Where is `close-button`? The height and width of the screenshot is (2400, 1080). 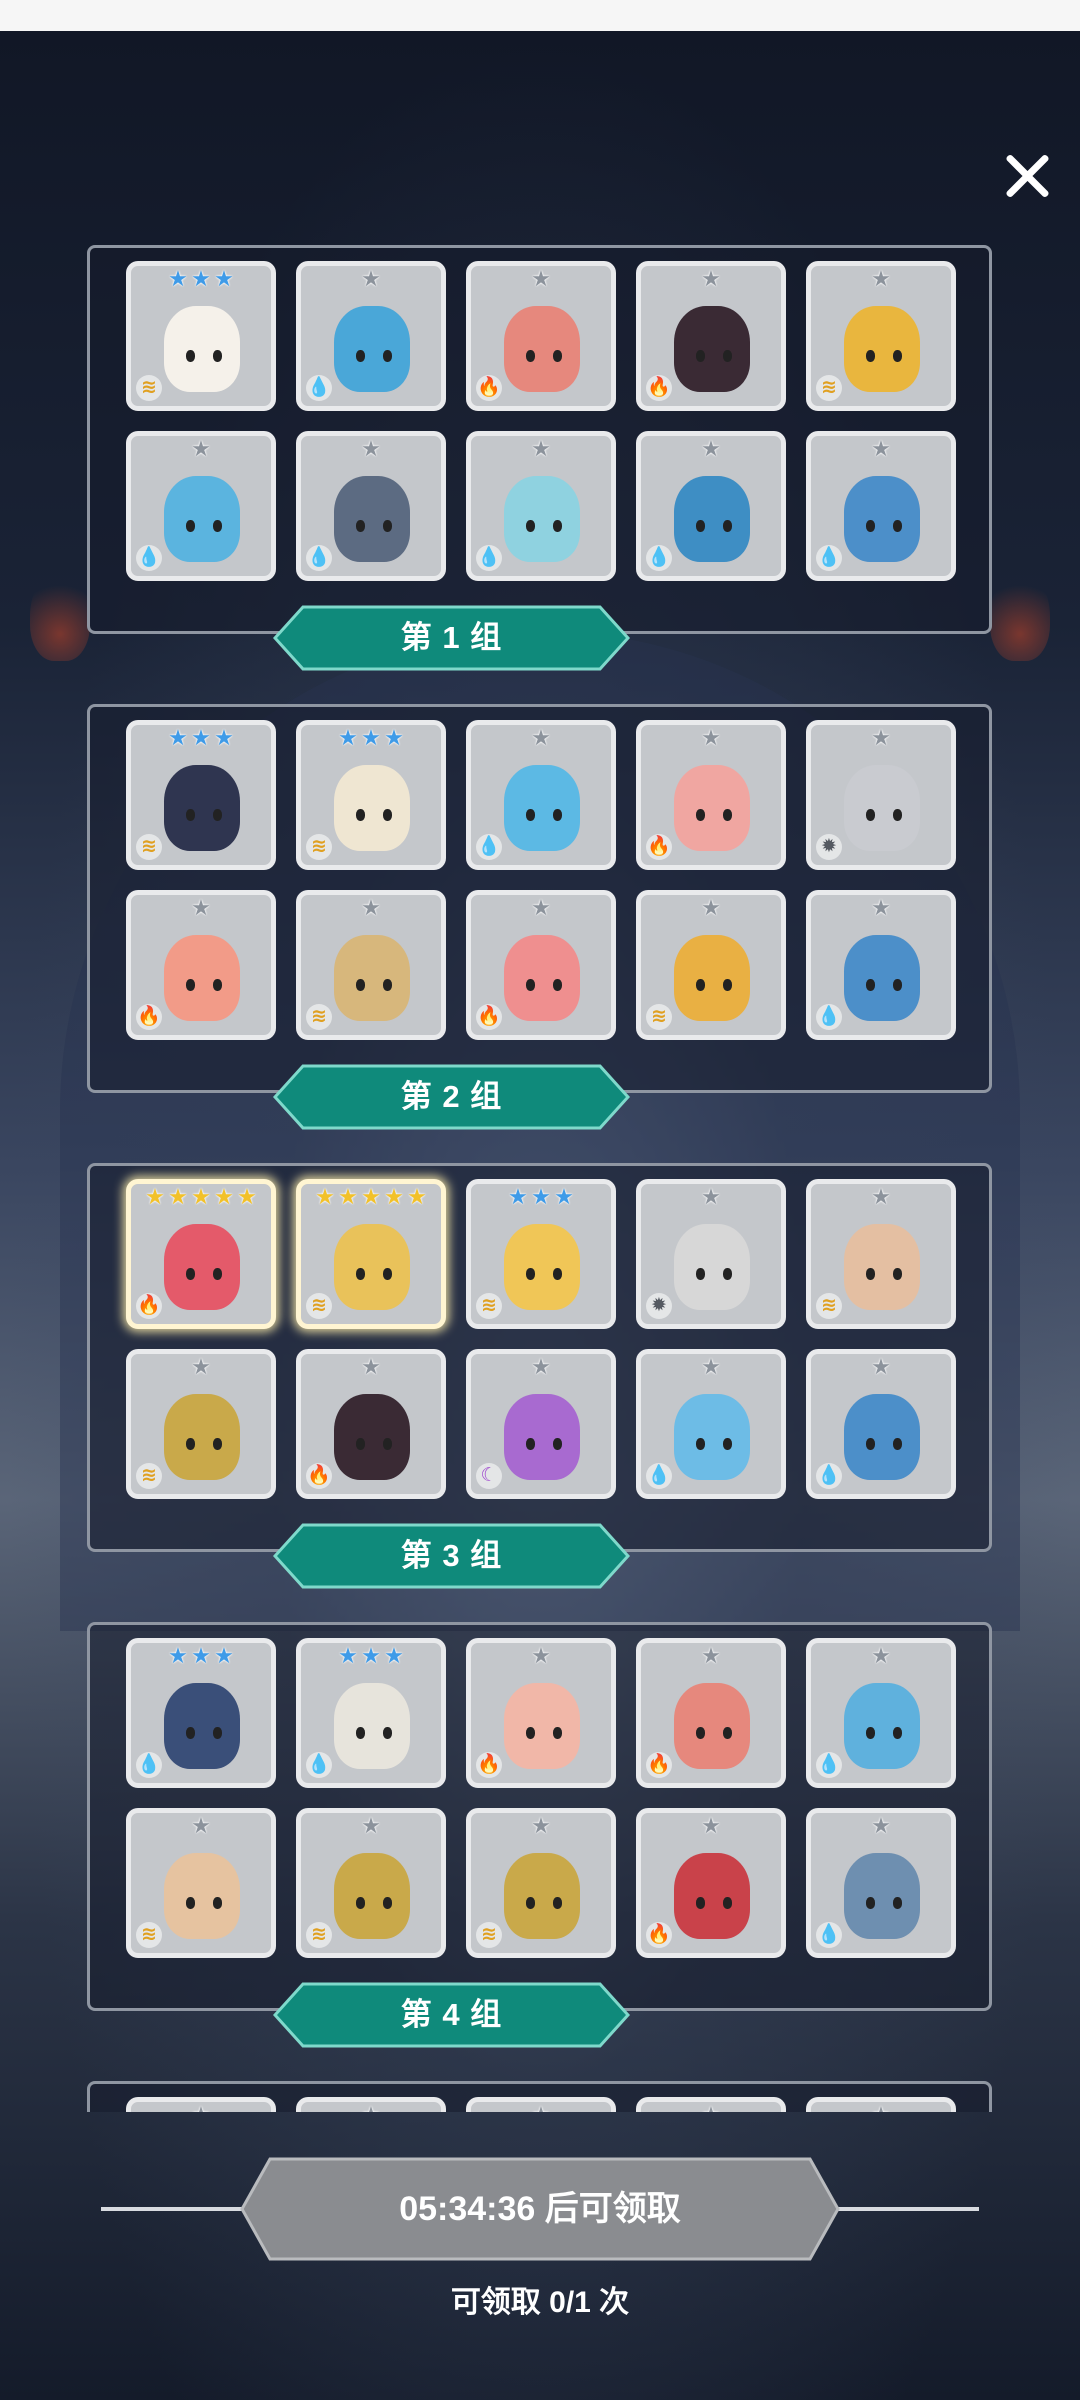 close-button is located at coordinates (1028, 176).